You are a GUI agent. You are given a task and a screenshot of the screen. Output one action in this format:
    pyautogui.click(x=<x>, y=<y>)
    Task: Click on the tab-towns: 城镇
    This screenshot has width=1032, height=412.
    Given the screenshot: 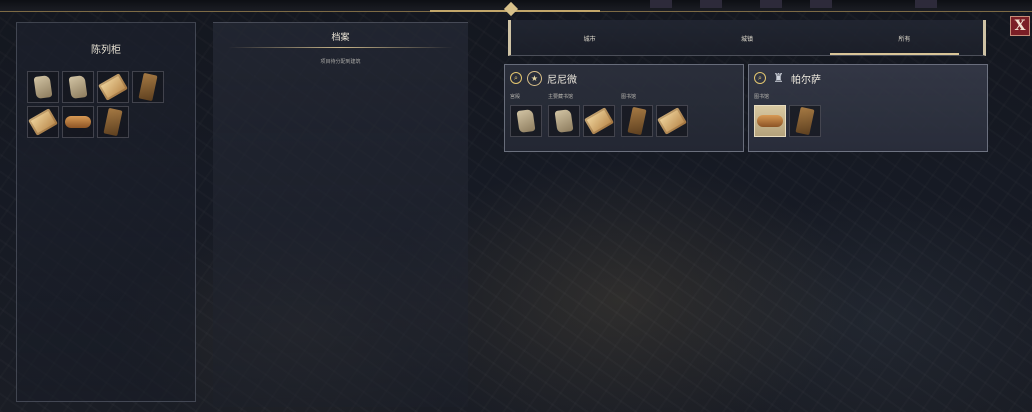 What is the action you would take?
    pyautogui.click(x=746, y=37)
    